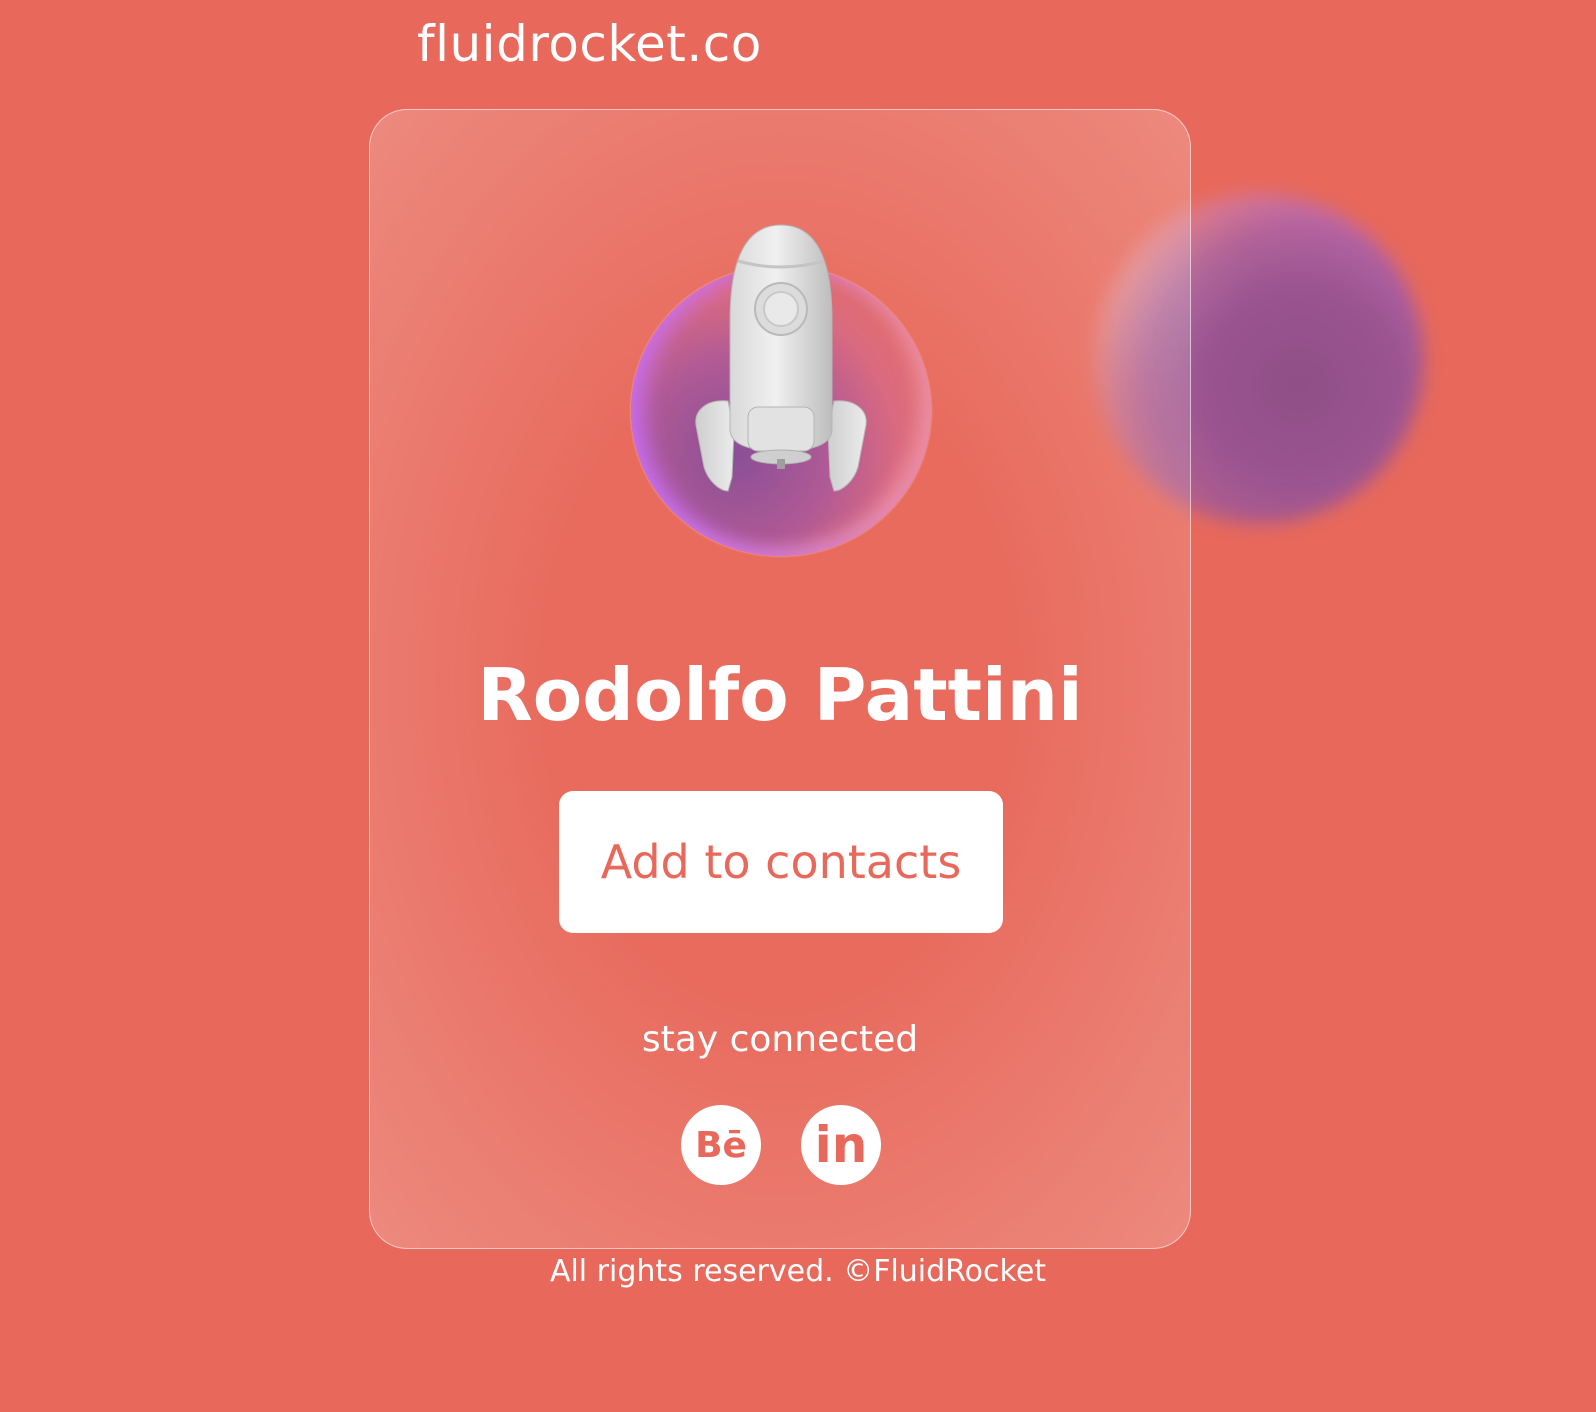  Describe the element at coordinates (781, 358) in the screenshot. I see `rocket-icon` at that location.